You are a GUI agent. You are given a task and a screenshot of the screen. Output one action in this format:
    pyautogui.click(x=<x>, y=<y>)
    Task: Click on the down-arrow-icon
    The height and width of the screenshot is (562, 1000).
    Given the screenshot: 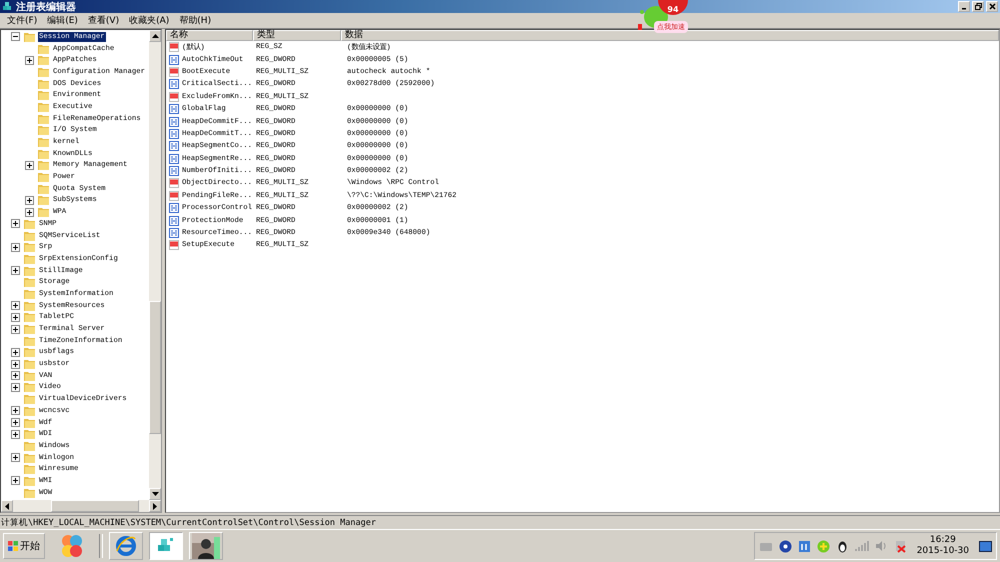 What is the action you would take?
    pyautogui.click(x=155, y=494)
    